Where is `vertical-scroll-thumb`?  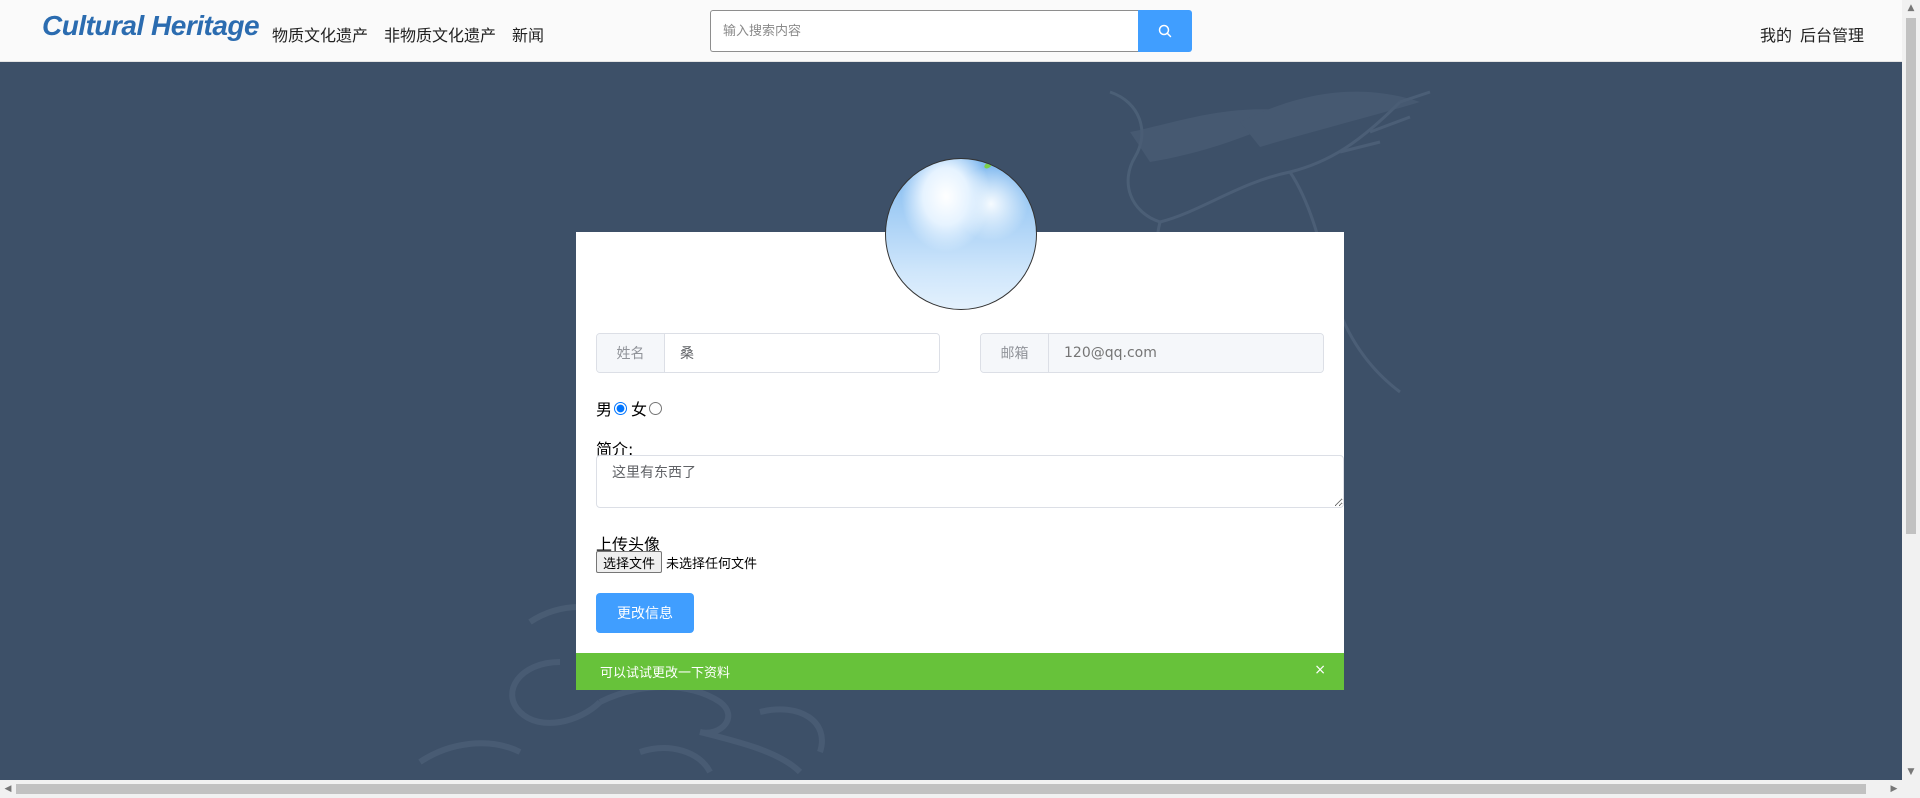
vertical-scroll-thumb is located at coordinates (1911, 276).